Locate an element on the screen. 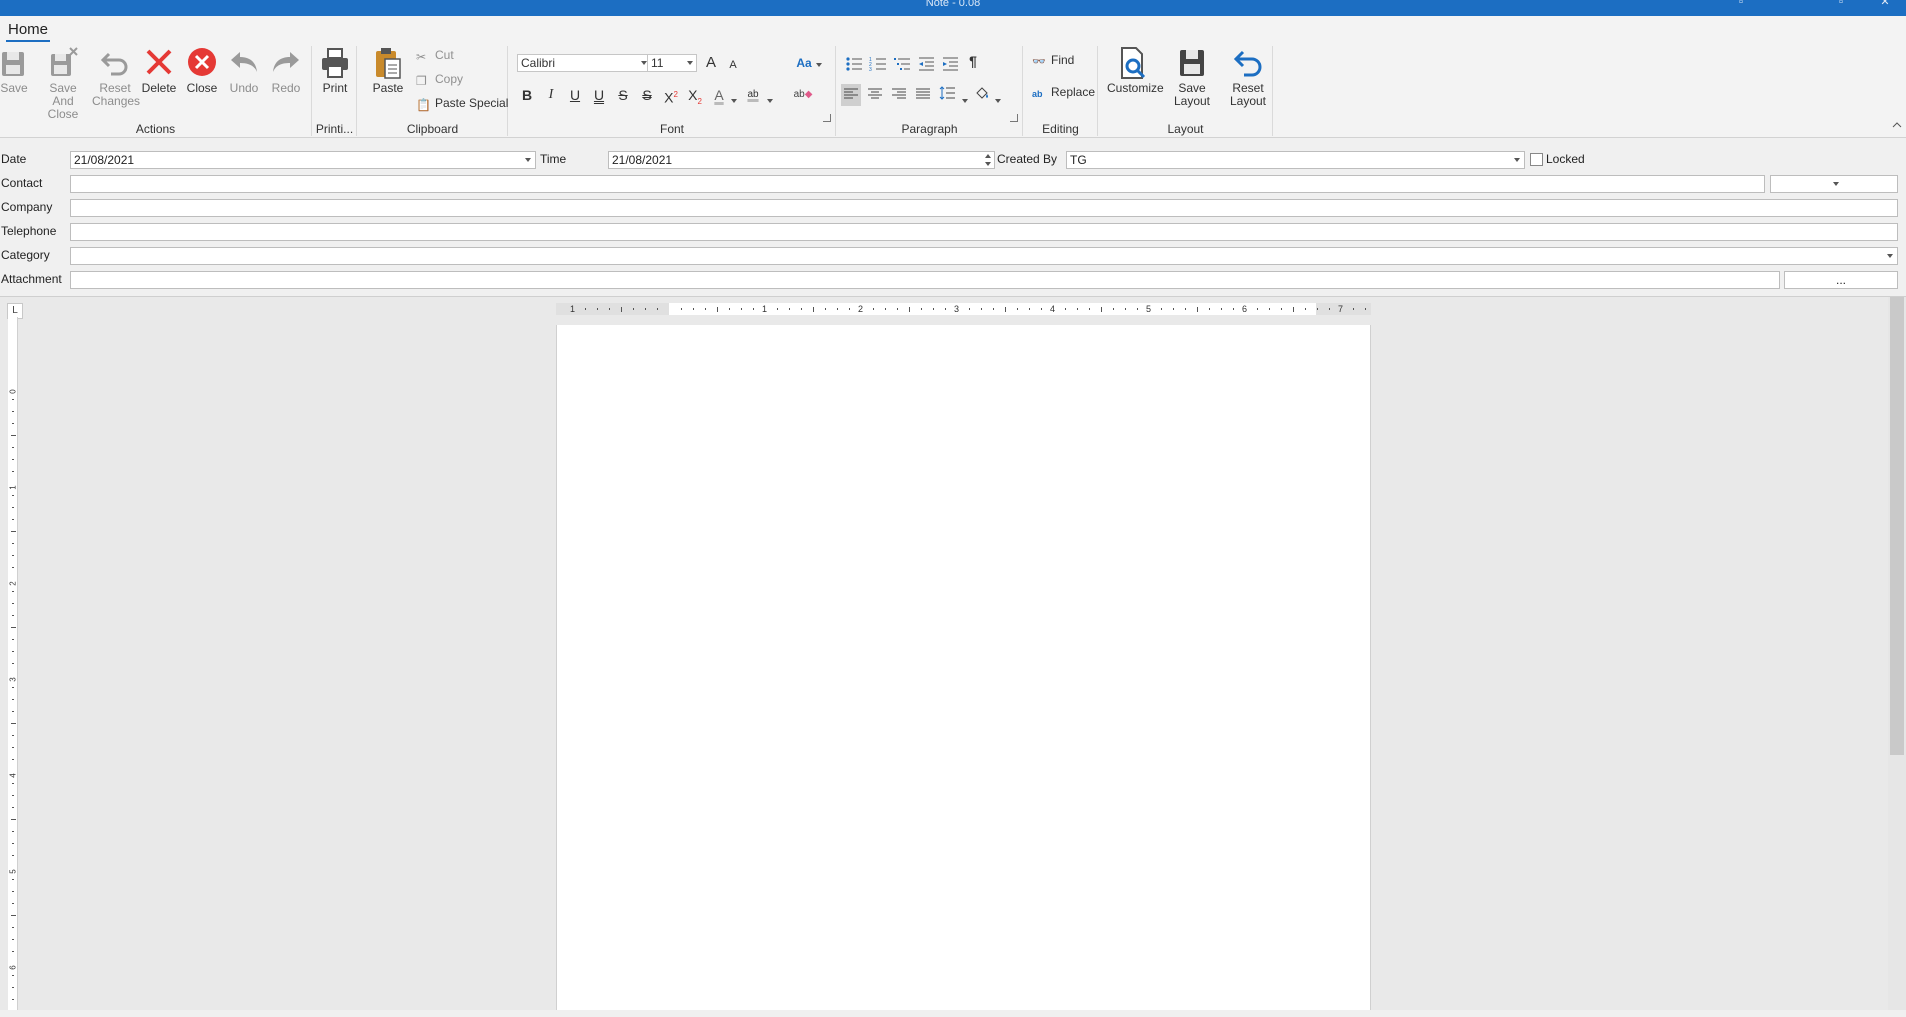  maximize-icon: ▫ is located at coordinates (1841, 4).